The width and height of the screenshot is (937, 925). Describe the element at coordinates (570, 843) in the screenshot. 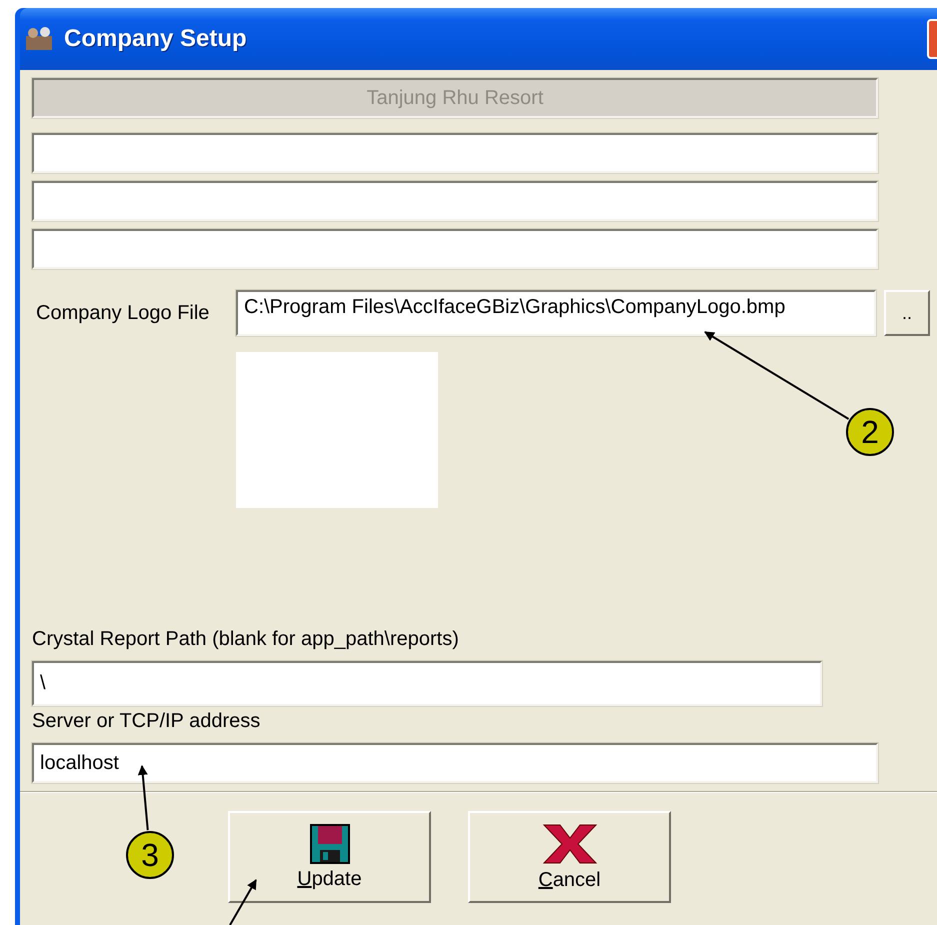

I see `x-icon` at that location.